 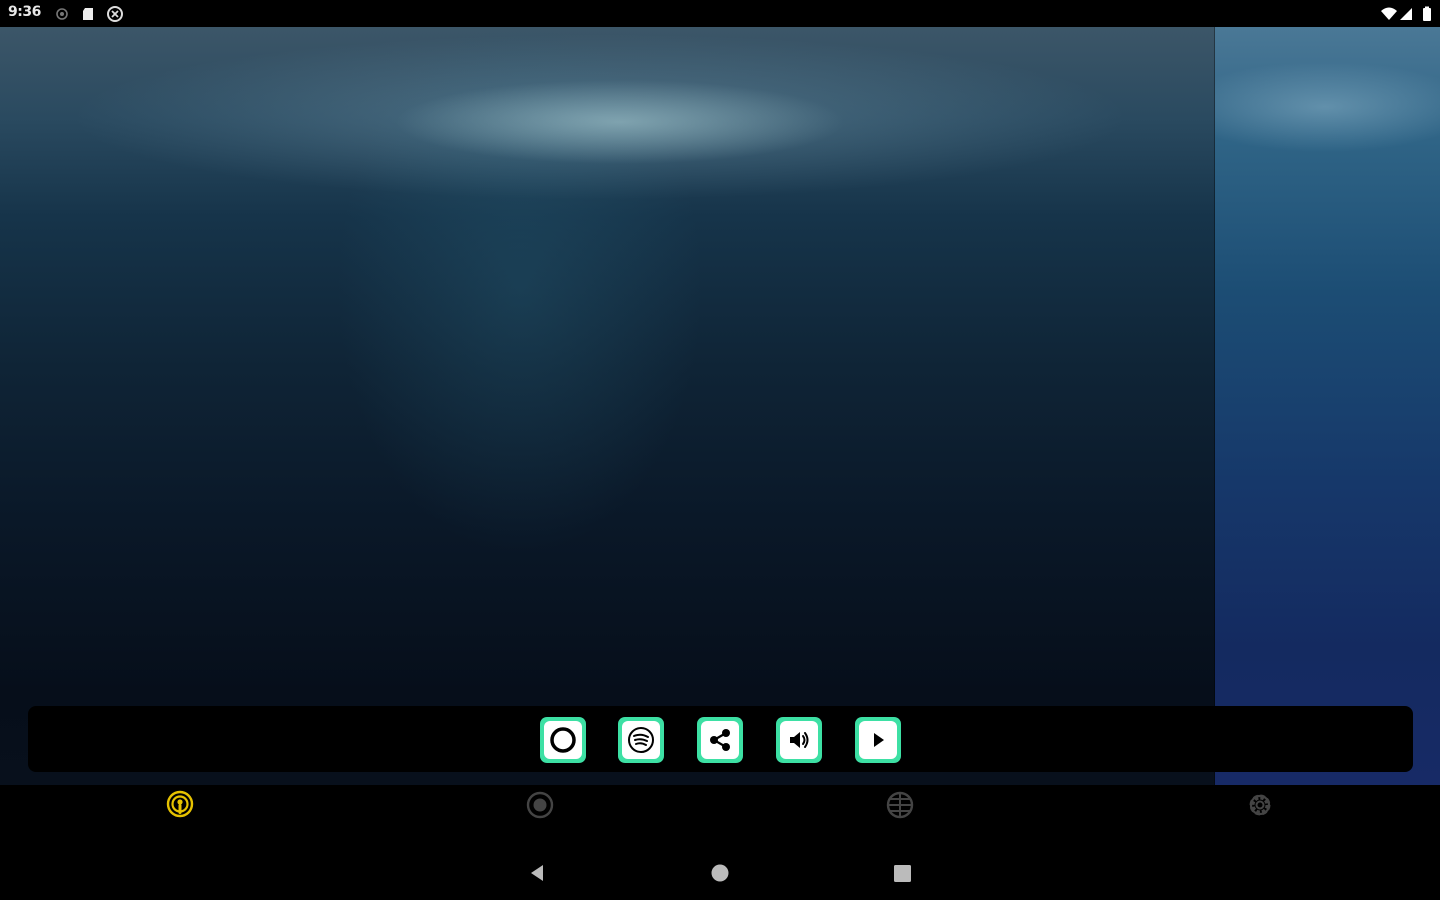 I want to click on record-icon, so click(x=540, y=805).